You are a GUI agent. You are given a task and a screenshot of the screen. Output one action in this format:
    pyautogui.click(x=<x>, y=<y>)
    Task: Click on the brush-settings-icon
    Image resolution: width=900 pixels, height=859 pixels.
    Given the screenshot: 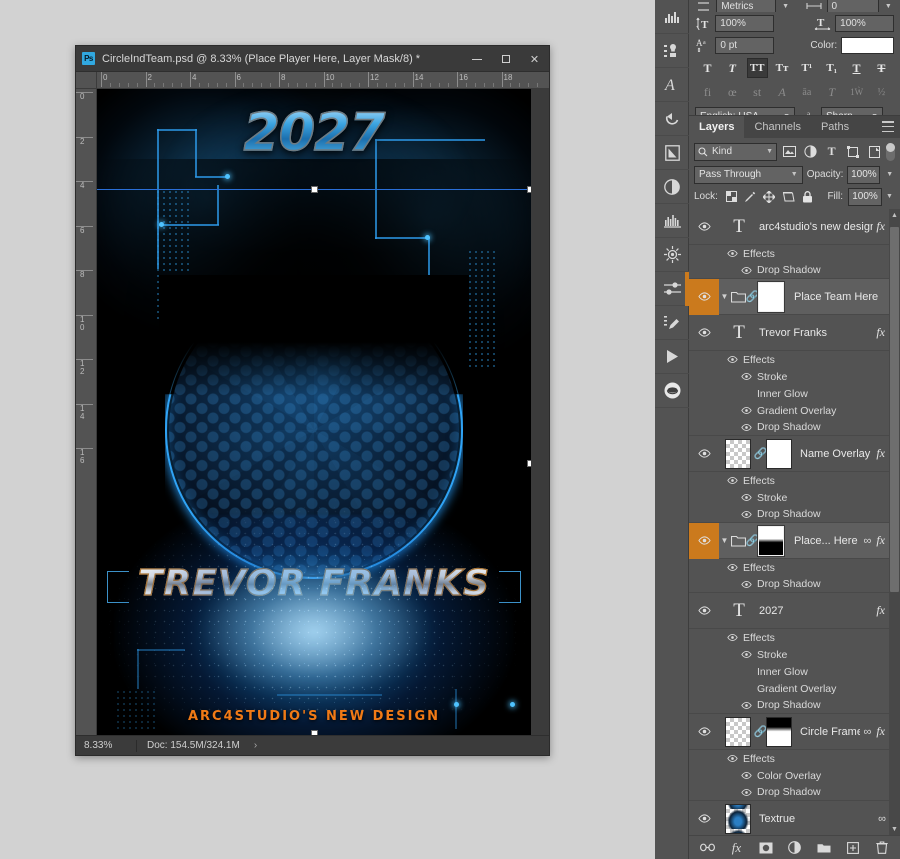 What is the action you would take?
    pyautogui.click(x=672, y=323)
    